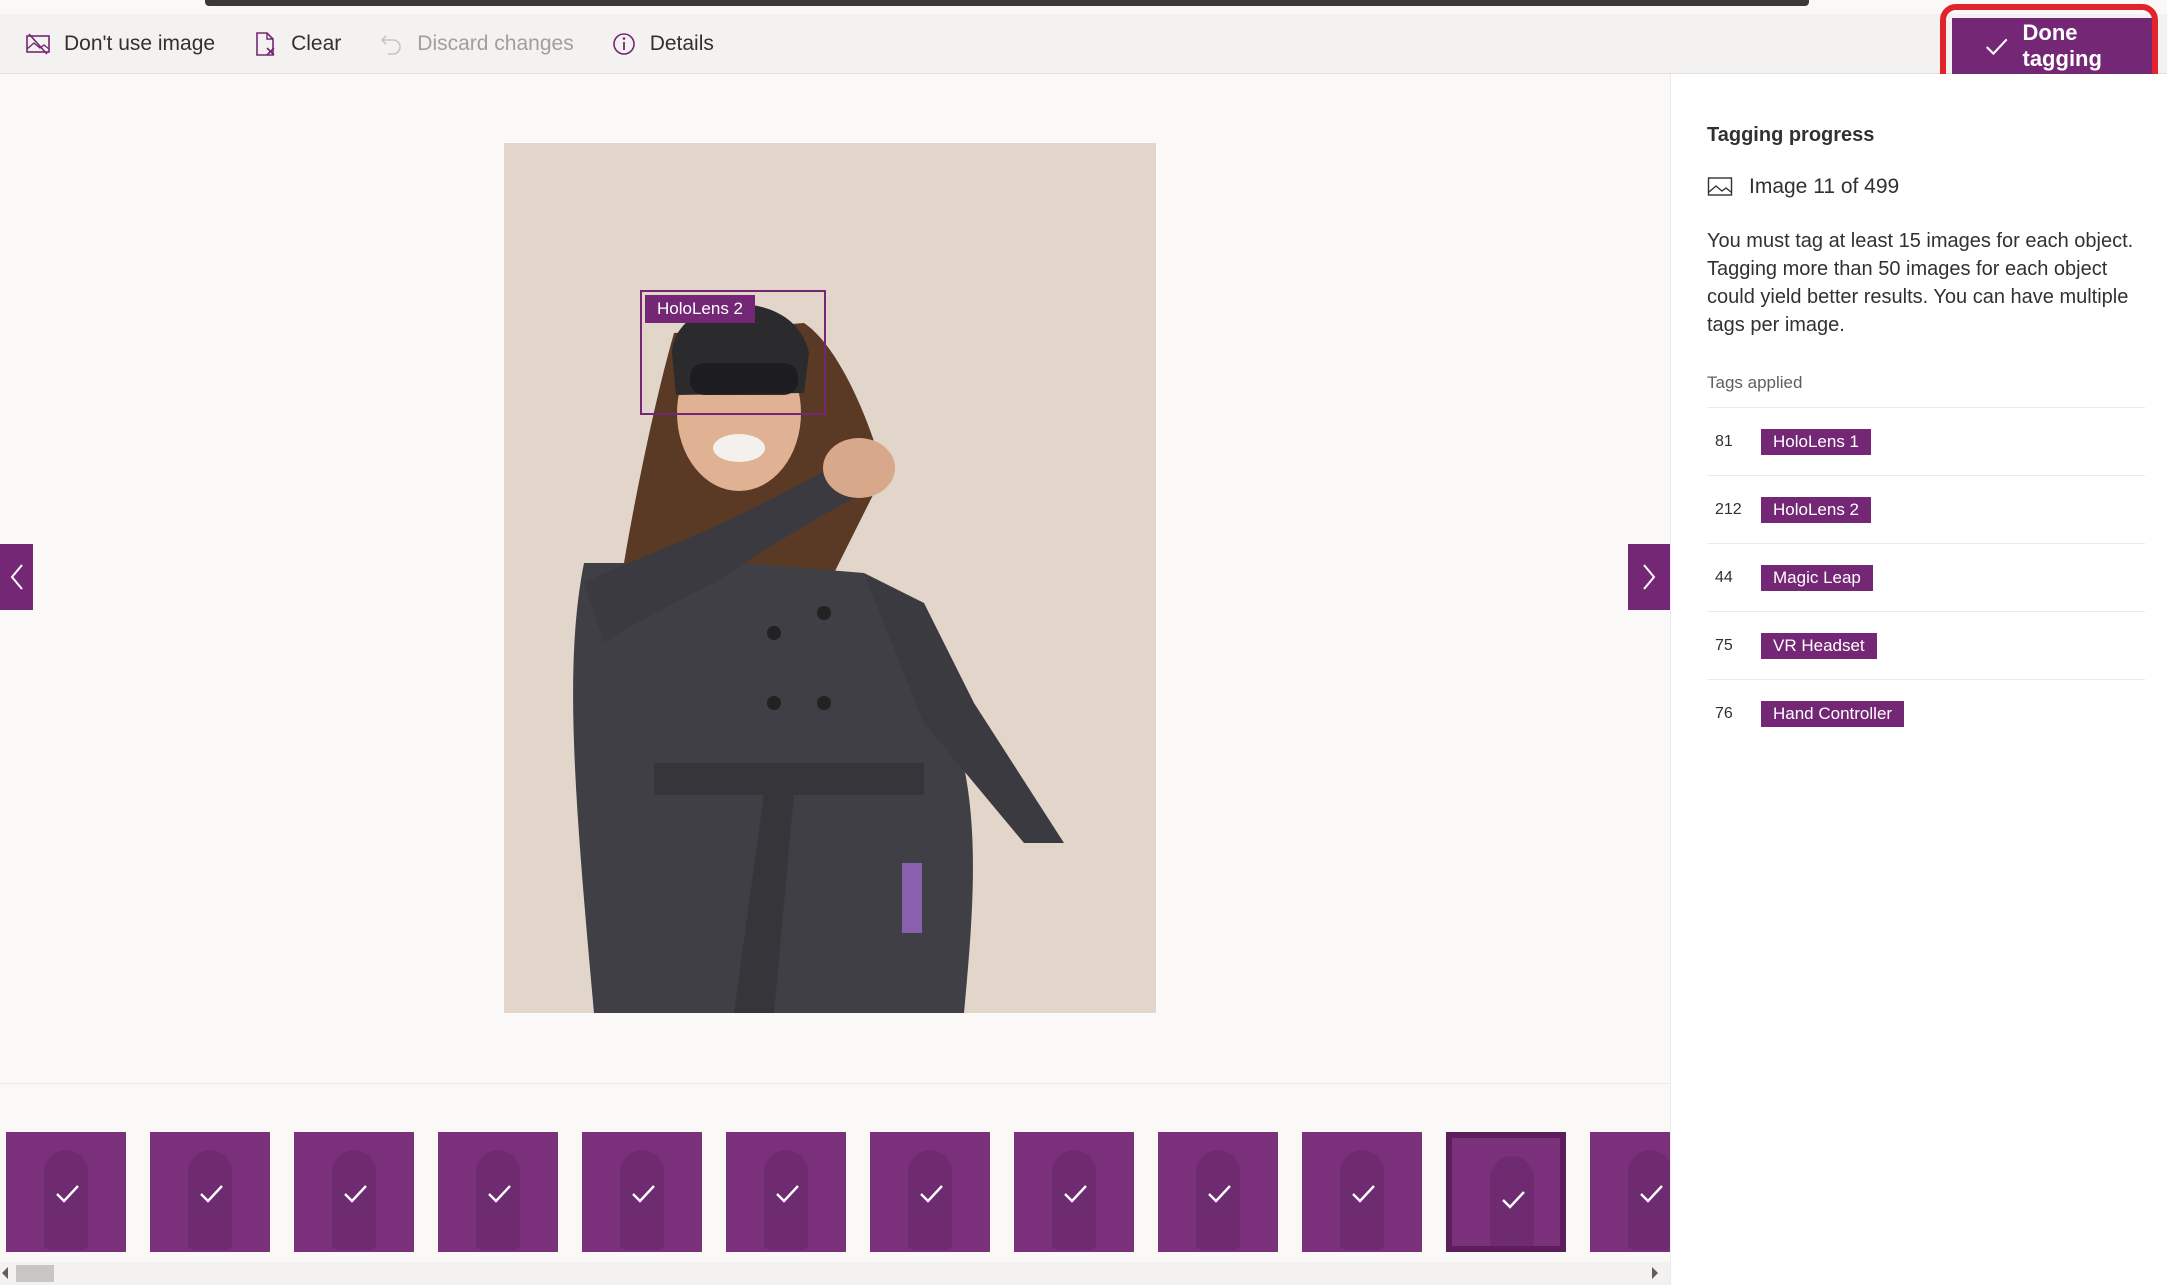 The width and height of the screenshot is (2167, 1285). What do you see at coordinates (1724, 645) in the screenshot?
I see `tag-count: 75` at bounding box center [1724, 645].